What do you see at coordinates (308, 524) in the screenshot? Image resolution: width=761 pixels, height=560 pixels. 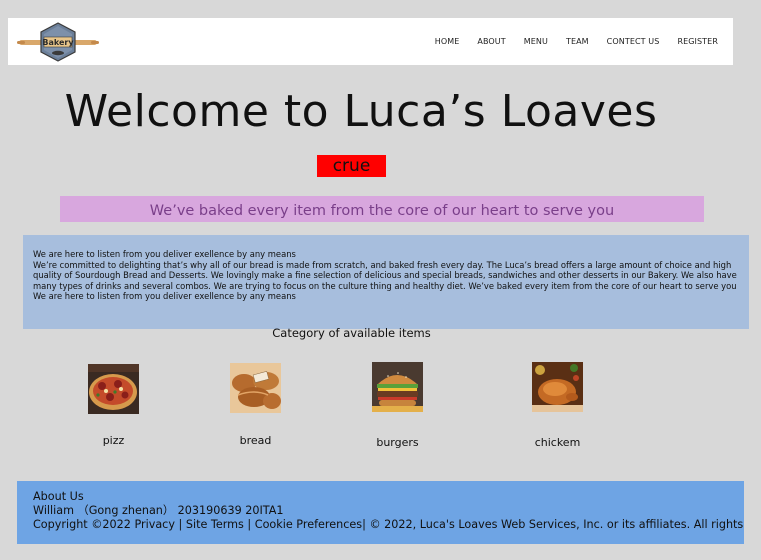 I see `footer-cookie-link: Cookie Preferences` at bounding box center [308, 524].